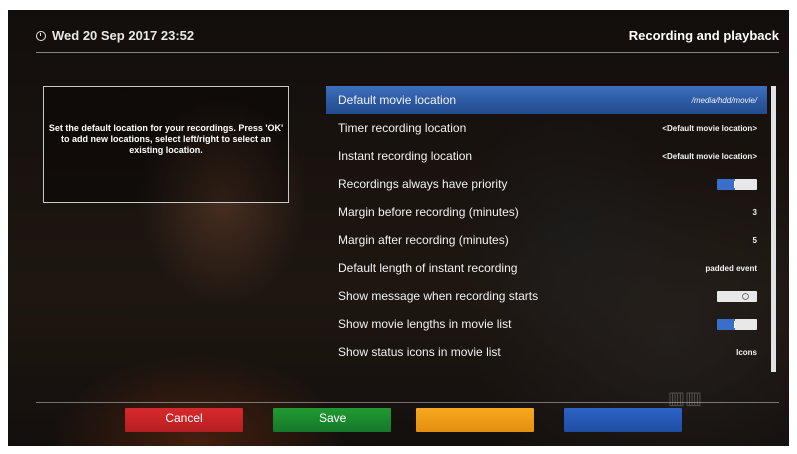 This screenshot has height=454, width=797. What do you see at coordinates (546, 324) in the screenshot?
I see `setting-row-show-movie-lengths: Show movie lengths in movie list` at bounding box center [546, 324].